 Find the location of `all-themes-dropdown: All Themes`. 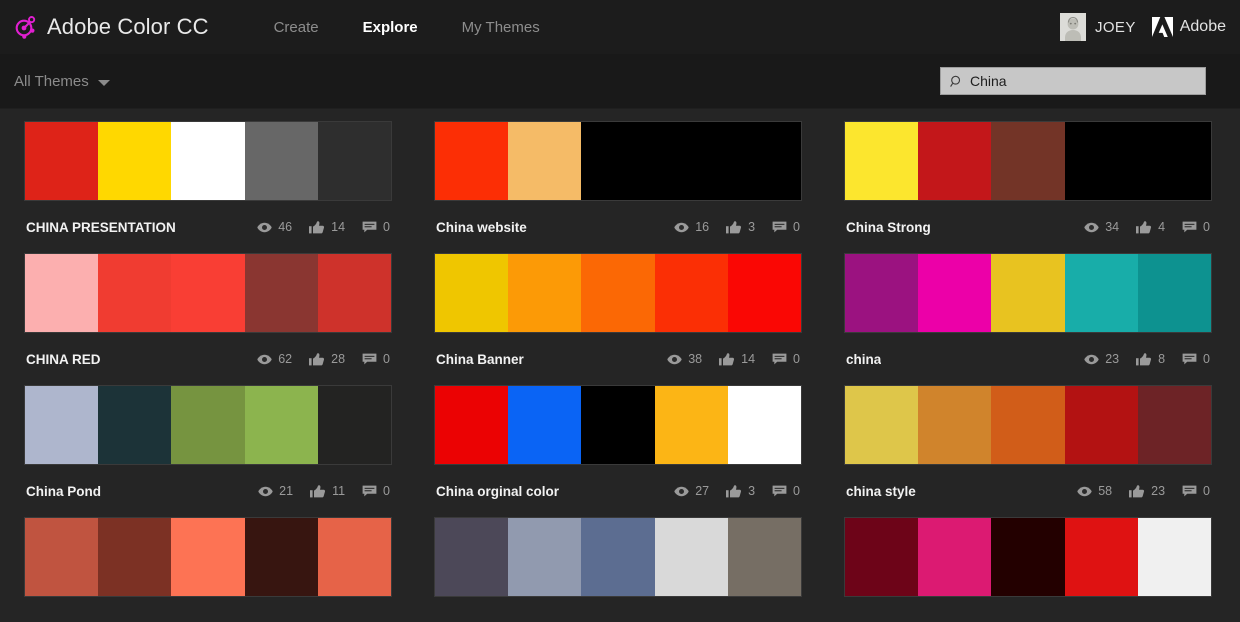

all-themes-dropdown: All Themes is located at coordinates (62, 81).